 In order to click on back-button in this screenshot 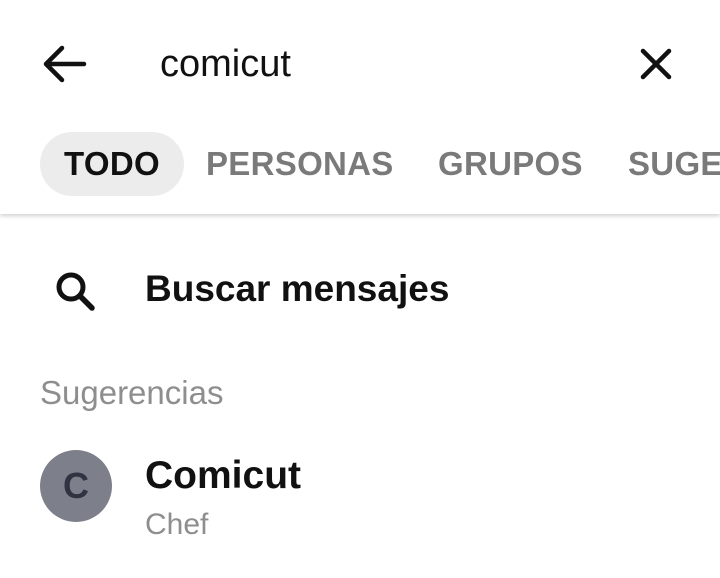, I will do `click(64, 64)`.